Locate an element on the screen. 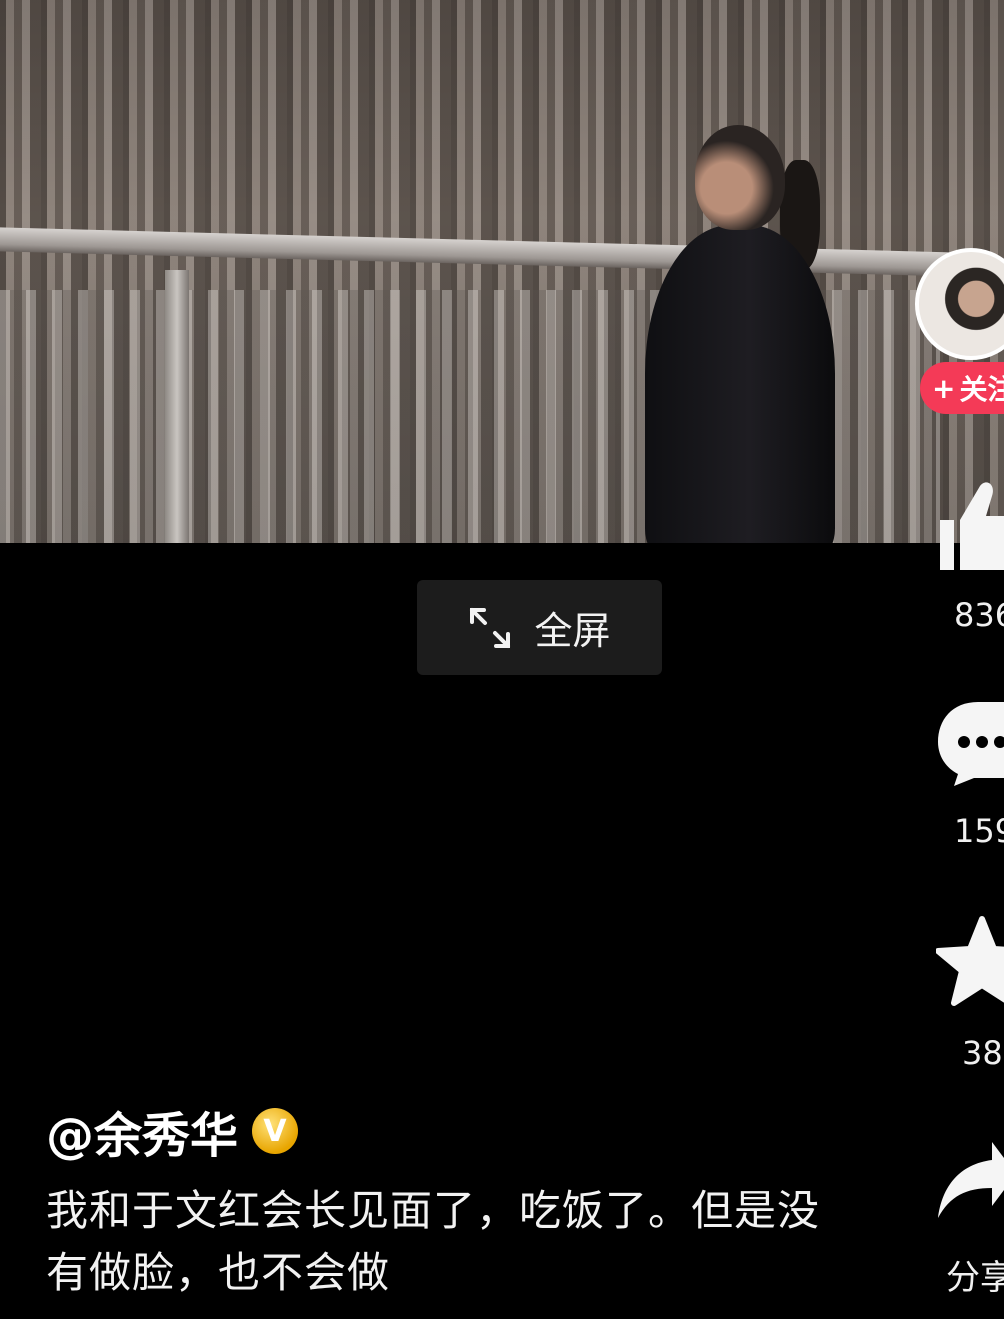 This screenshot has height=1319, width=1004. comment-bubble-icon is located at coordinates (971, 744).